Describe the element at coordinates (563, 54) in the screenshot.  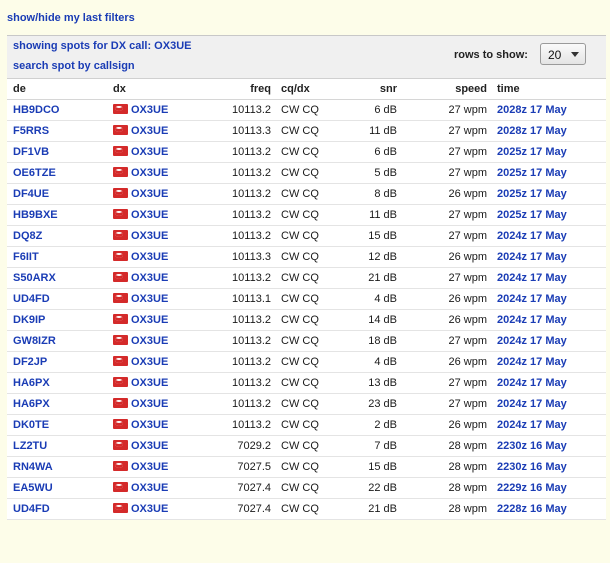
I see `rows-to-show-select: 20` at that location.